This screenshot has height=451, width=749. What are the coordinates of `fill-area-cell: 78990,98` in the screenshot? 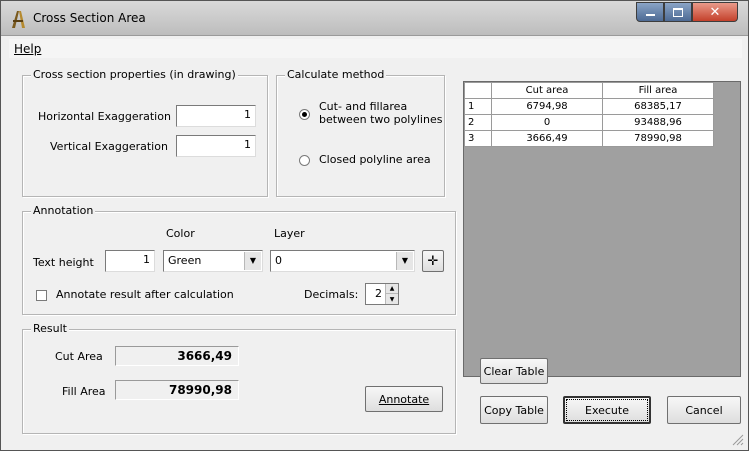 It's located at (658, 138).